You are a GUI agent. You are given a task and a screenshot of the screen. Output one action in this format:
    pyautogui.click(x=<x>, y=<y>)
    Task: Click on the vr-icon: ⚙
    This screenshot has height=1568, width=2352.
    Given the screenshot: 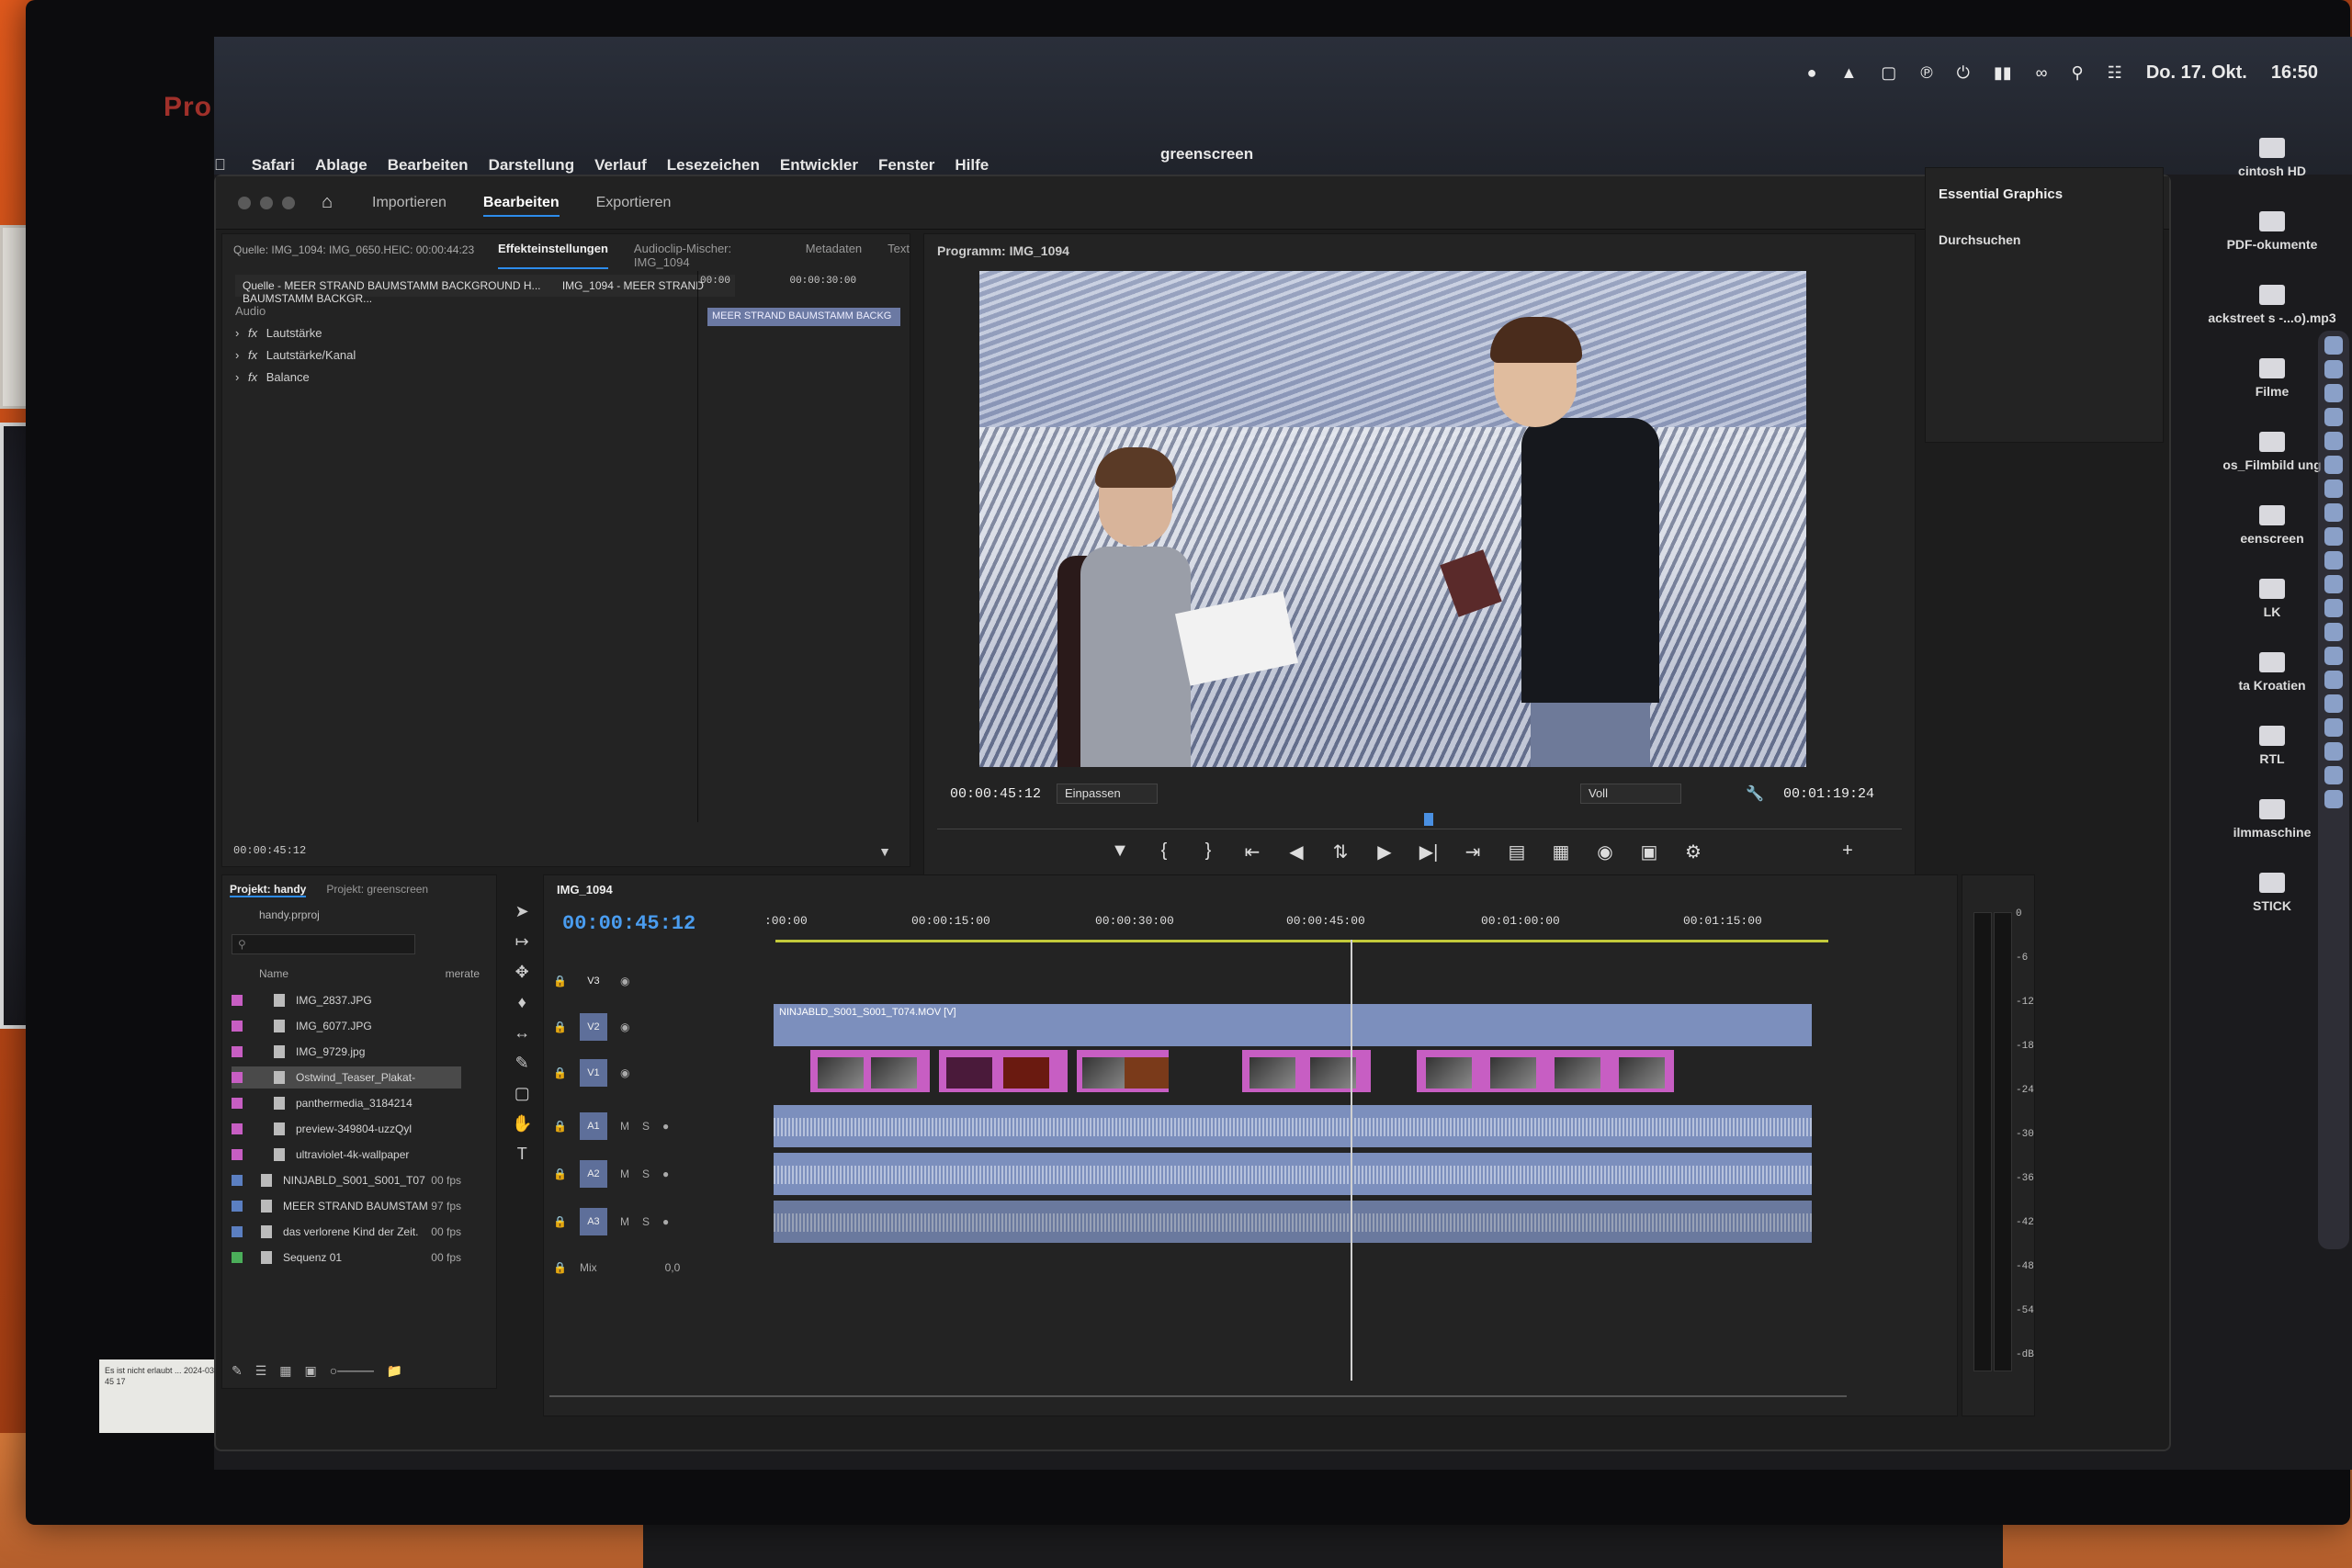 What is the action you would take?
    pyautogui.click(x=1693, y=851)
    